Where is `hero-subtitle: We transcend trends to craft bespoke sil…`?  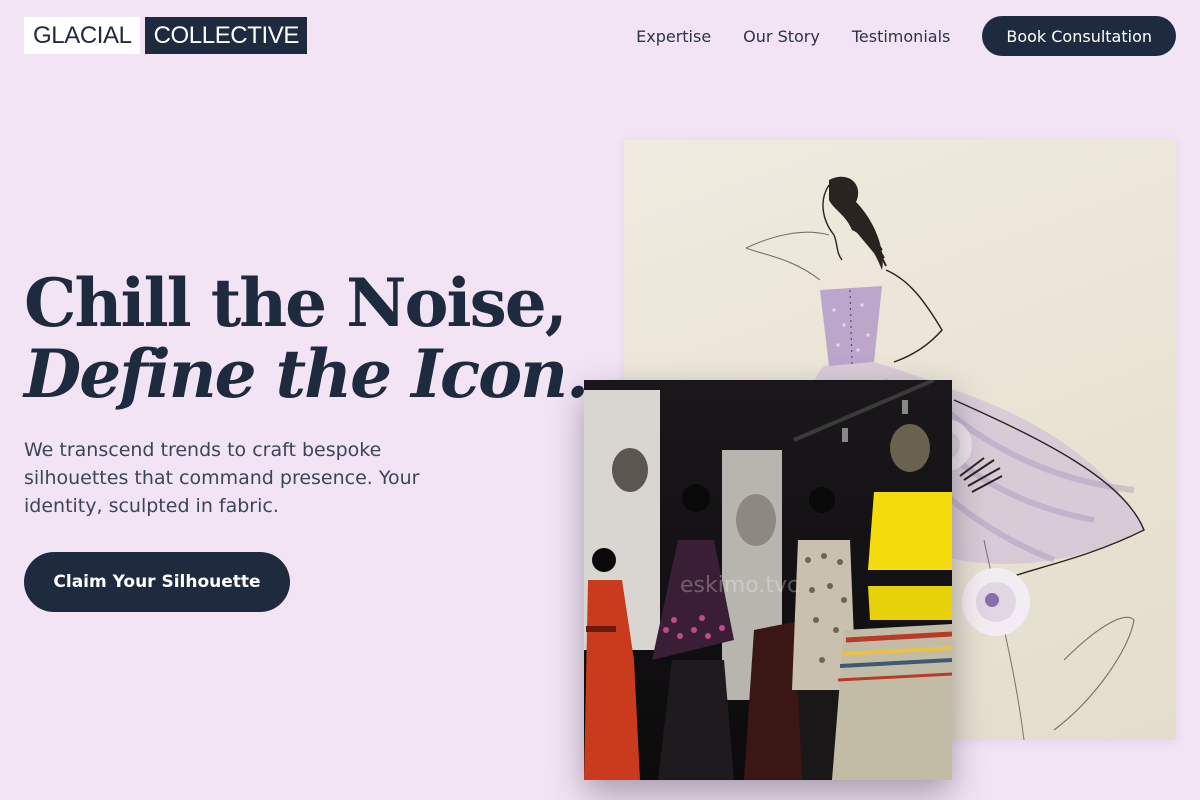
hero-subtitle: We transcend trends to craft bespoke sil… is located at coordinates (222, 478).